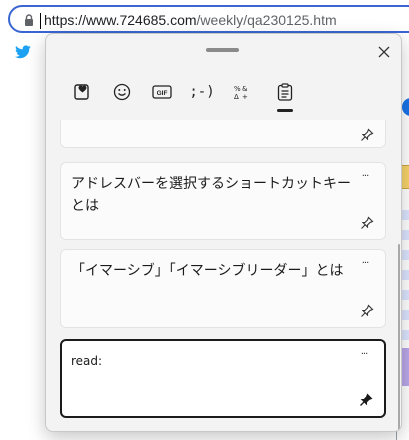 The width and height of the screenshot is (409, 440). I want to click on heart-clipboard-icon, so click(81, 92).